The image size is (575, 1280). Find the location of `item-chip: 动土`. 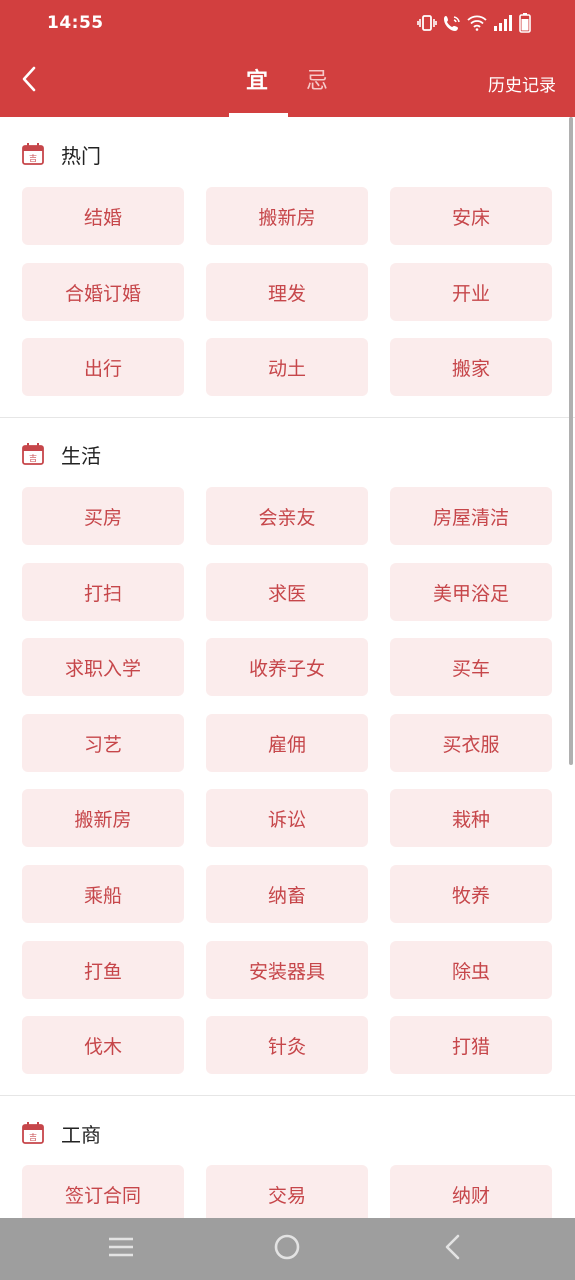

item-chip: 动土 is located at coordinates (287, 367).